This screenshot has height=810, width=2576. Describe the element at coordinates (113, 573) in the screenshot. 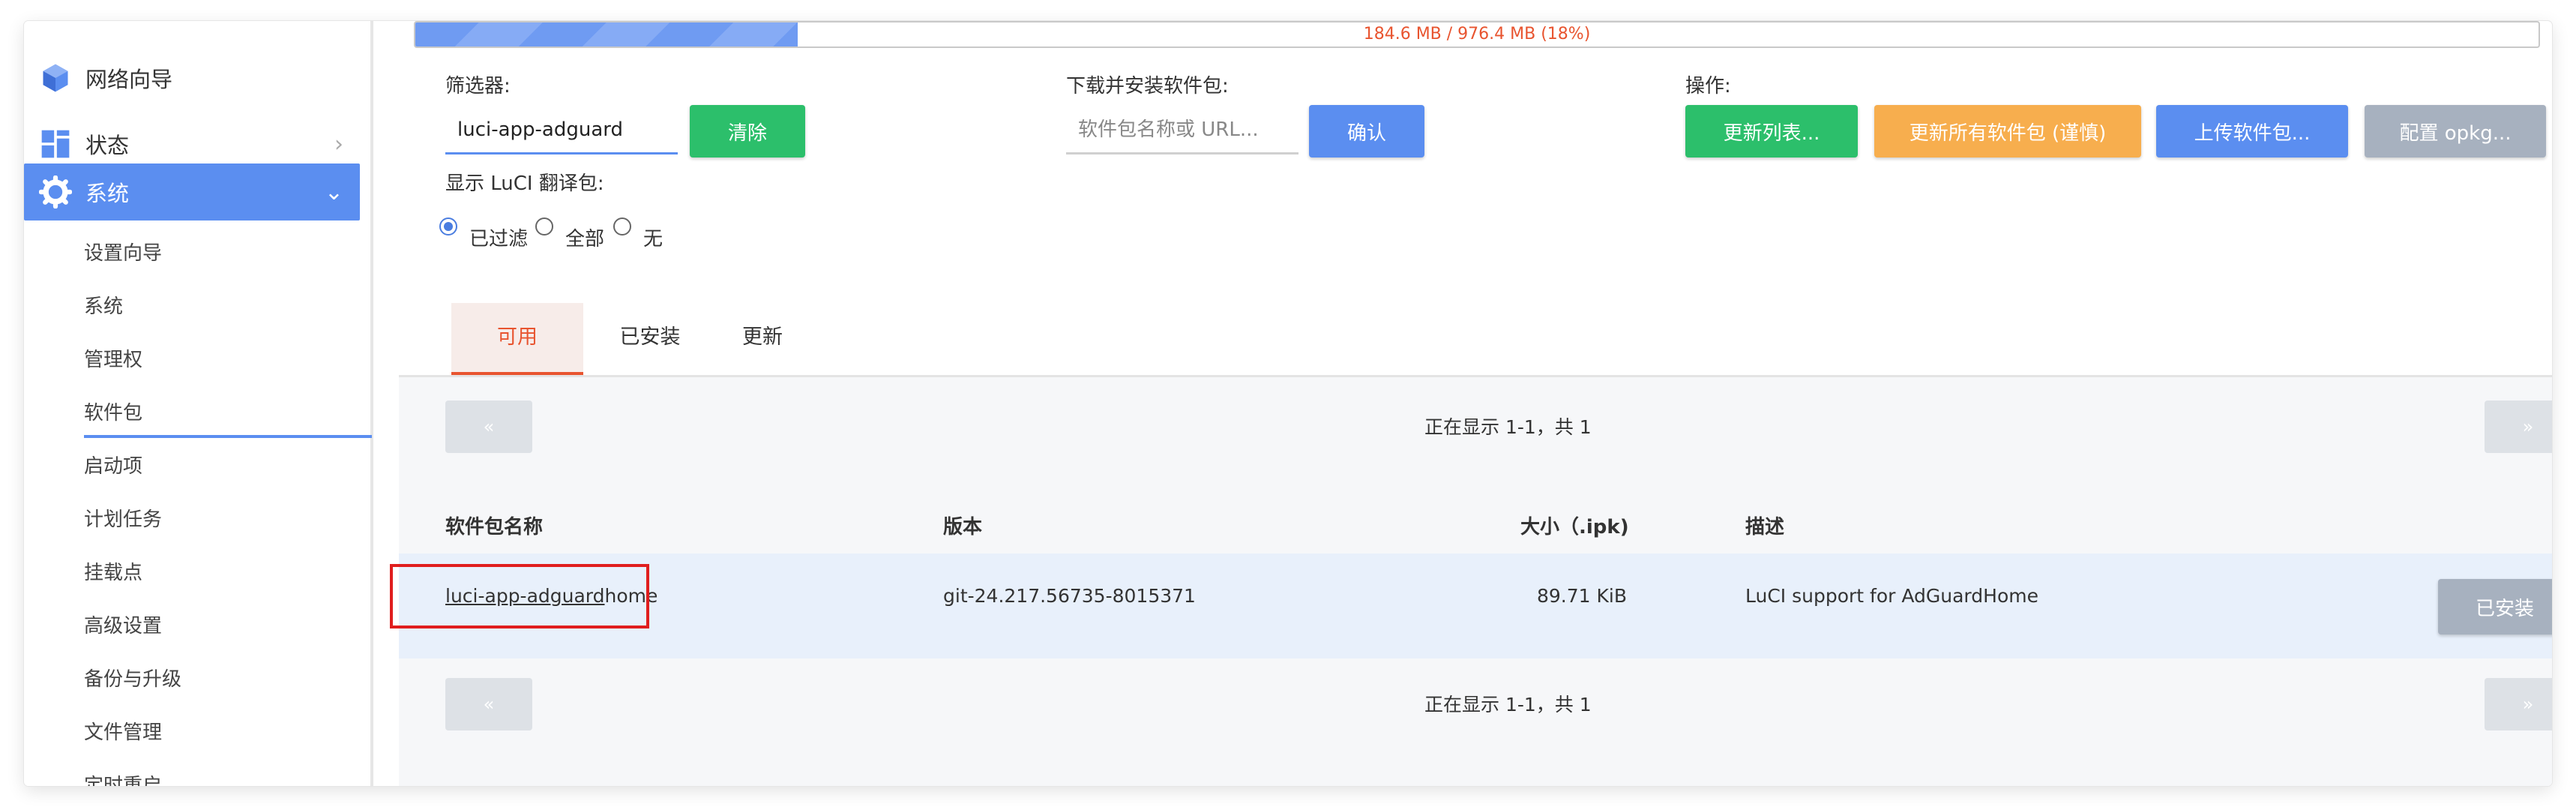

I see `sidebar-subitem-mount-points: 挂载点` at that location.